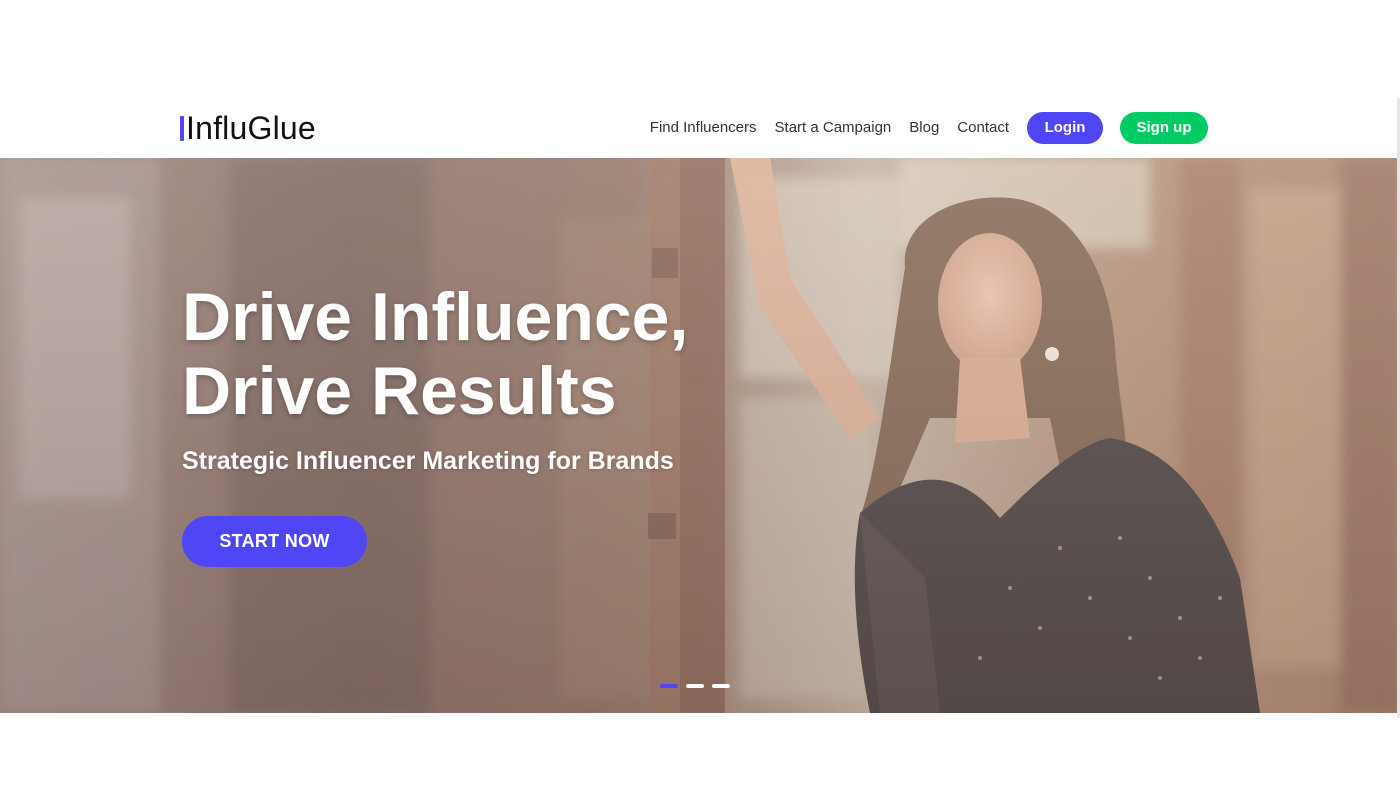 The image size is (1400, 800). What do you see at coordinates (924, 128) in the screenshot?
I see `nav-blog: Blog` at bounding box center [924, 128].